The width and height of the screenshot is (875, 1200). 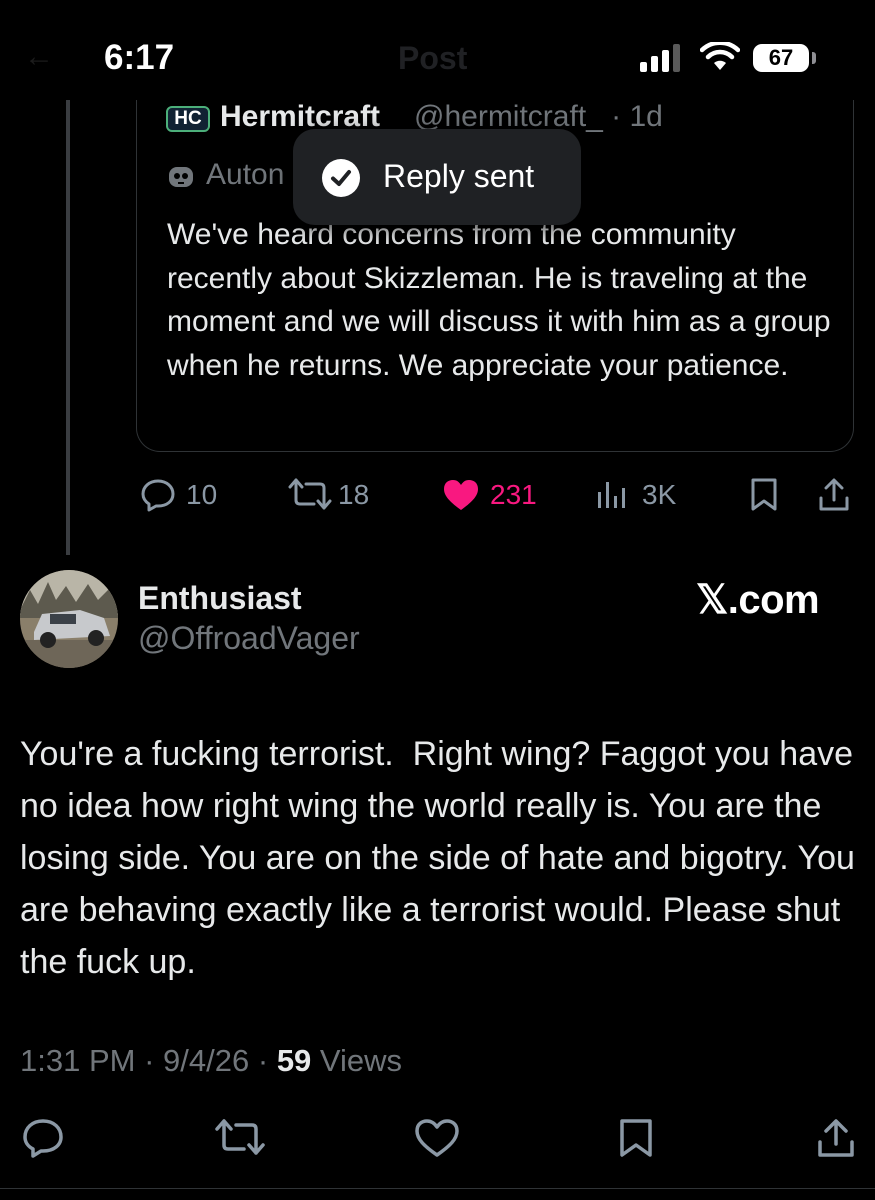 I want to click on repost-count: 18, so click(x=354, y=494).